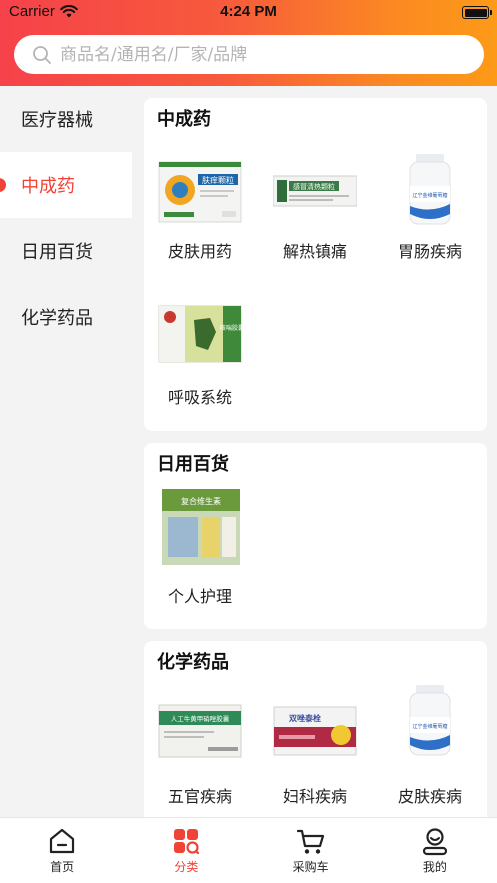  Describe the element at coordinates (200, 718) in the screenshot. I see `product-box-text: 人工牛黄甲硝唑胶囊` at that location.